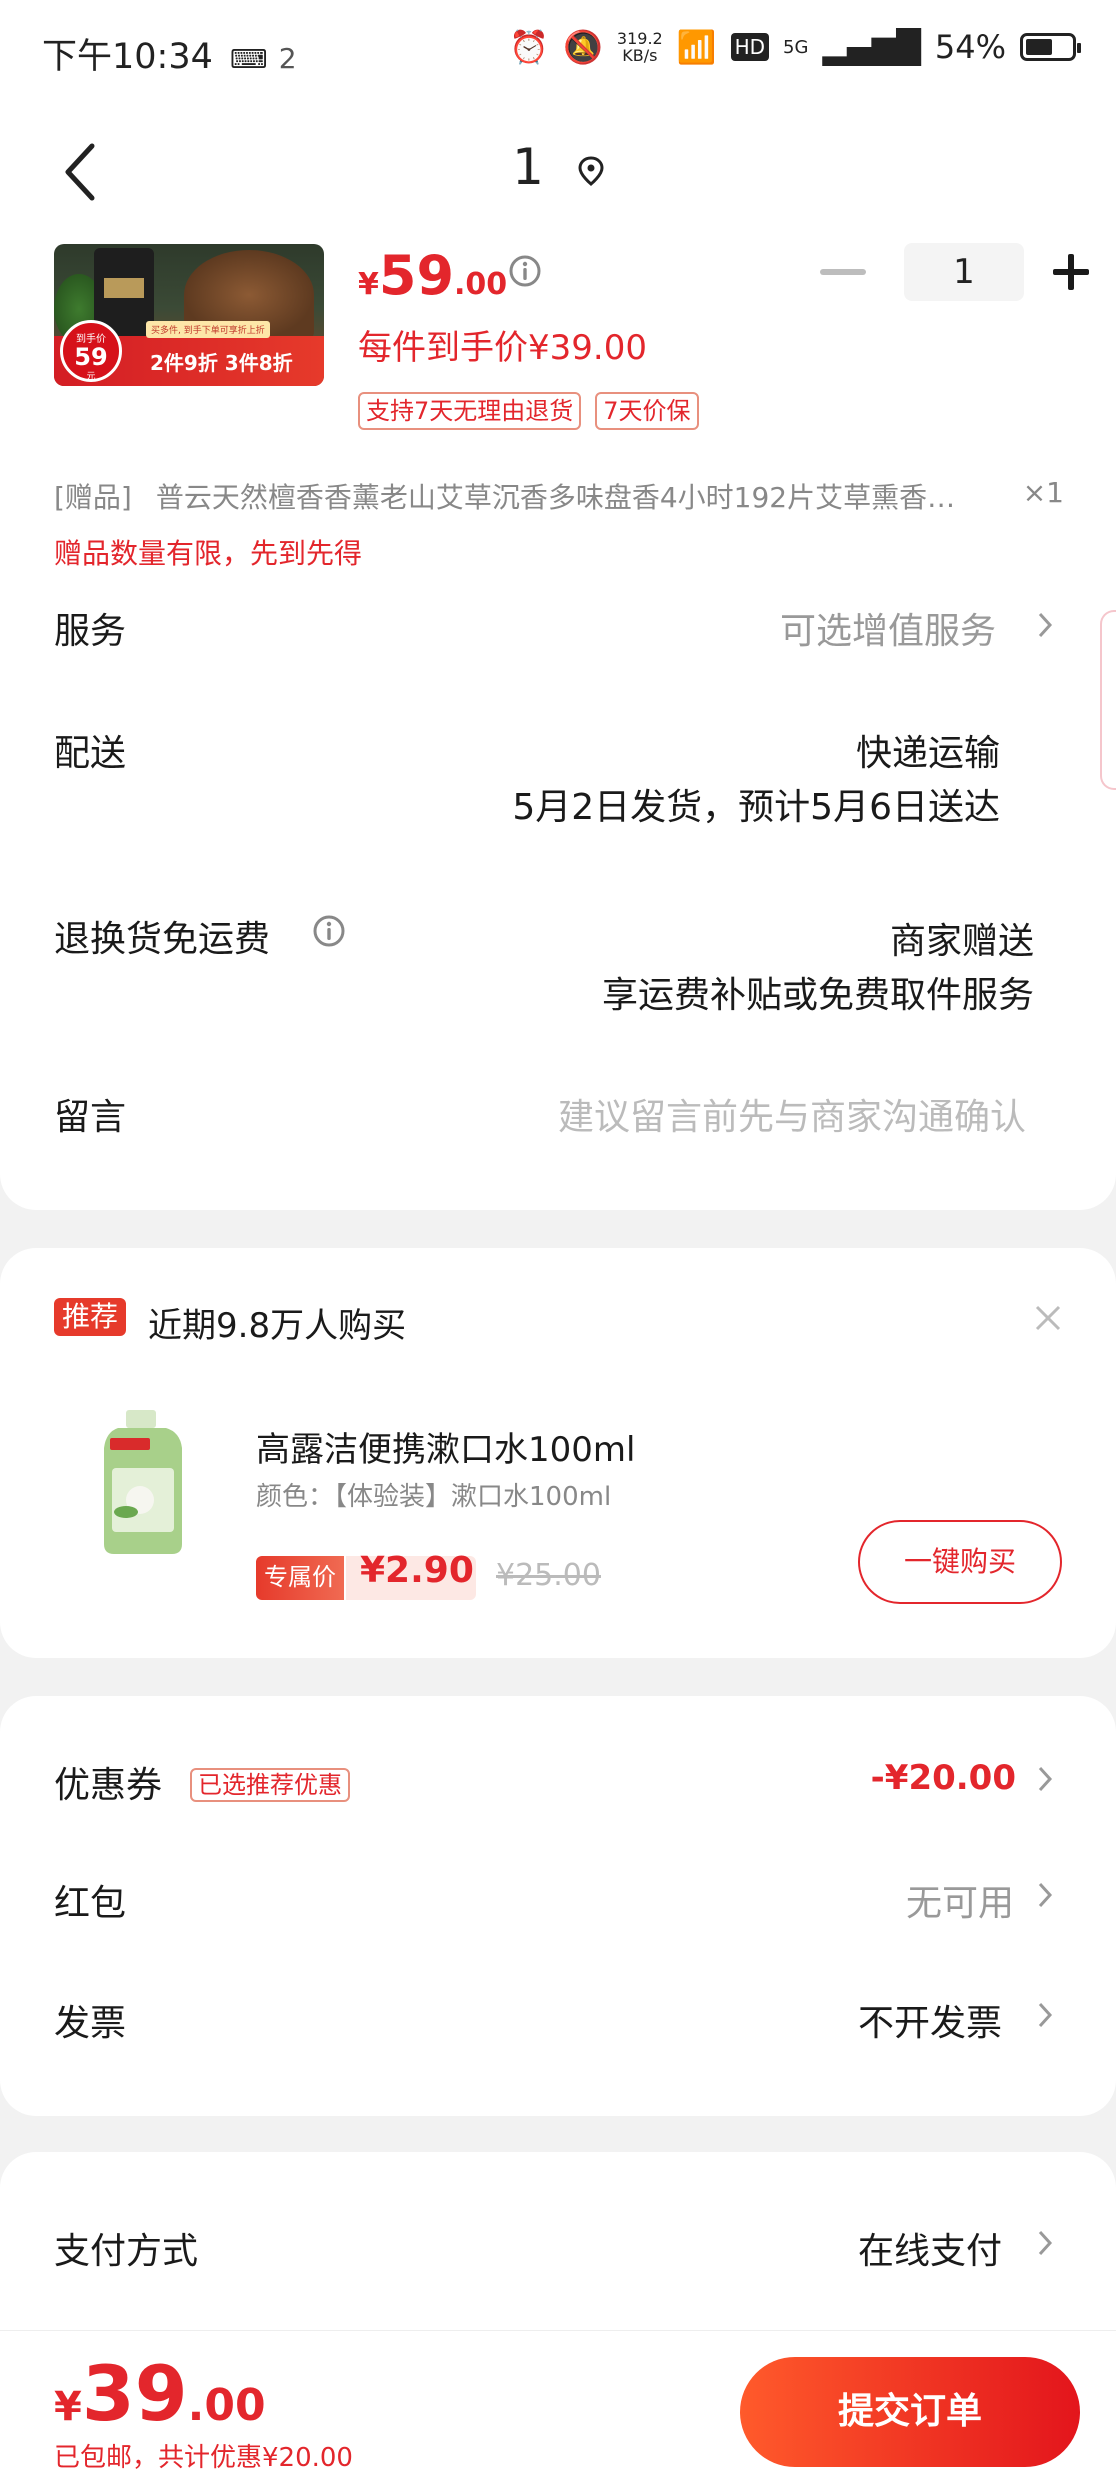  I want to click on product-image: 买多件, 到手下单可享折上折 到手价 59 元 2件9折 3件8折, so click(189, 315).